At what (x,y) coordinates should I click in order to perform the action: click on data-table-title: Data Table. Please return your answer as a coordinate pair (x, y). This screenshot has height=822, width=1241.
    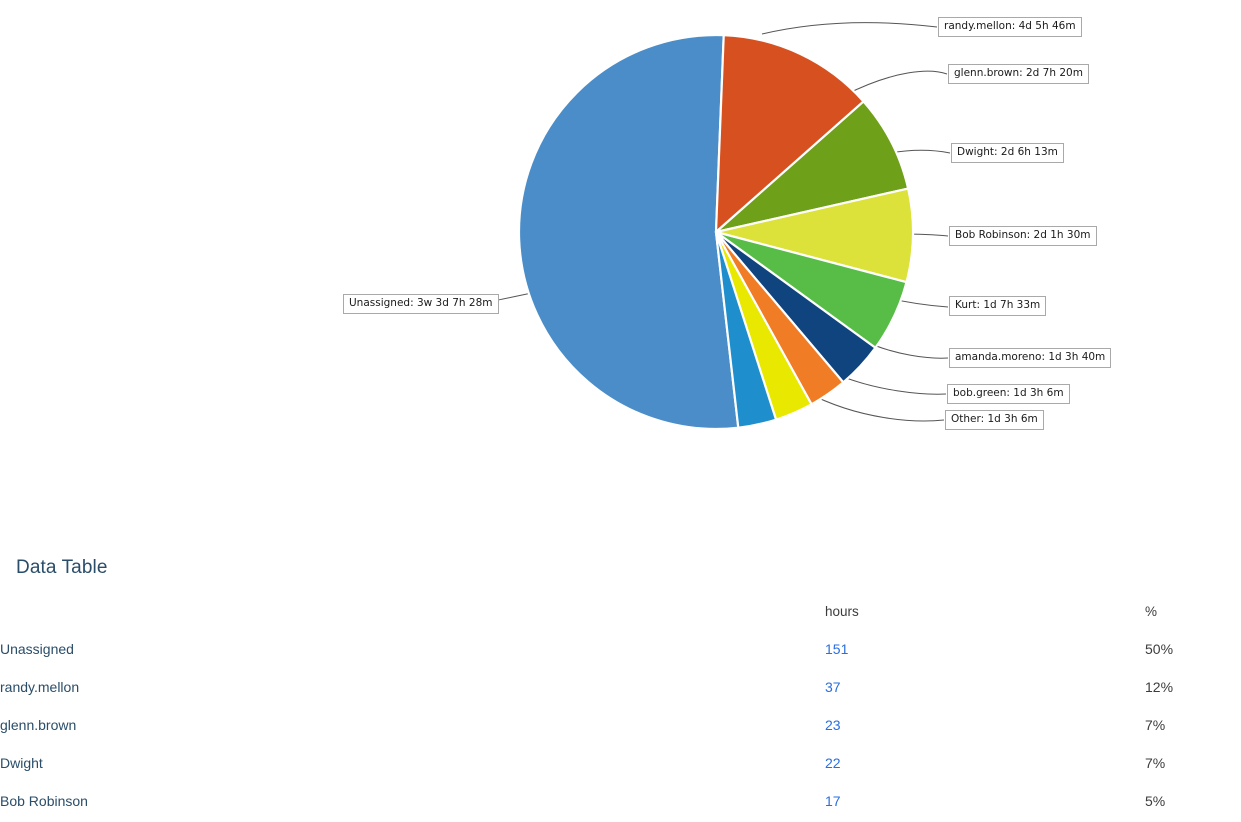
    Looking at the image, I should click on (62, 567).